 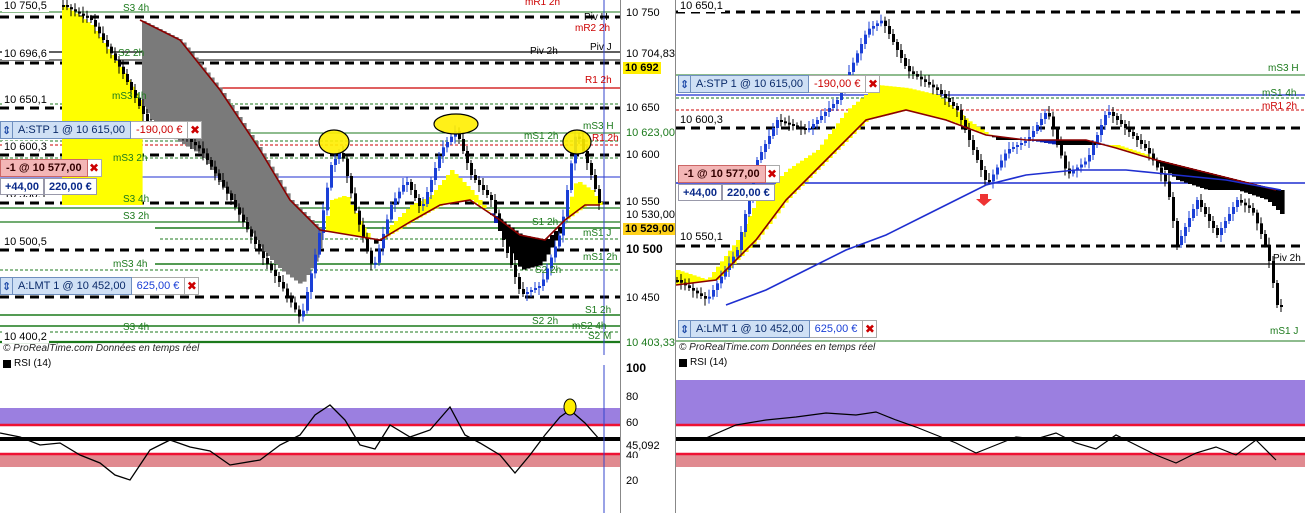 What do you see at coordinates (310, 439) in the screenshot?
I see `left-rsi-chart` at bounding box center [310, 439].